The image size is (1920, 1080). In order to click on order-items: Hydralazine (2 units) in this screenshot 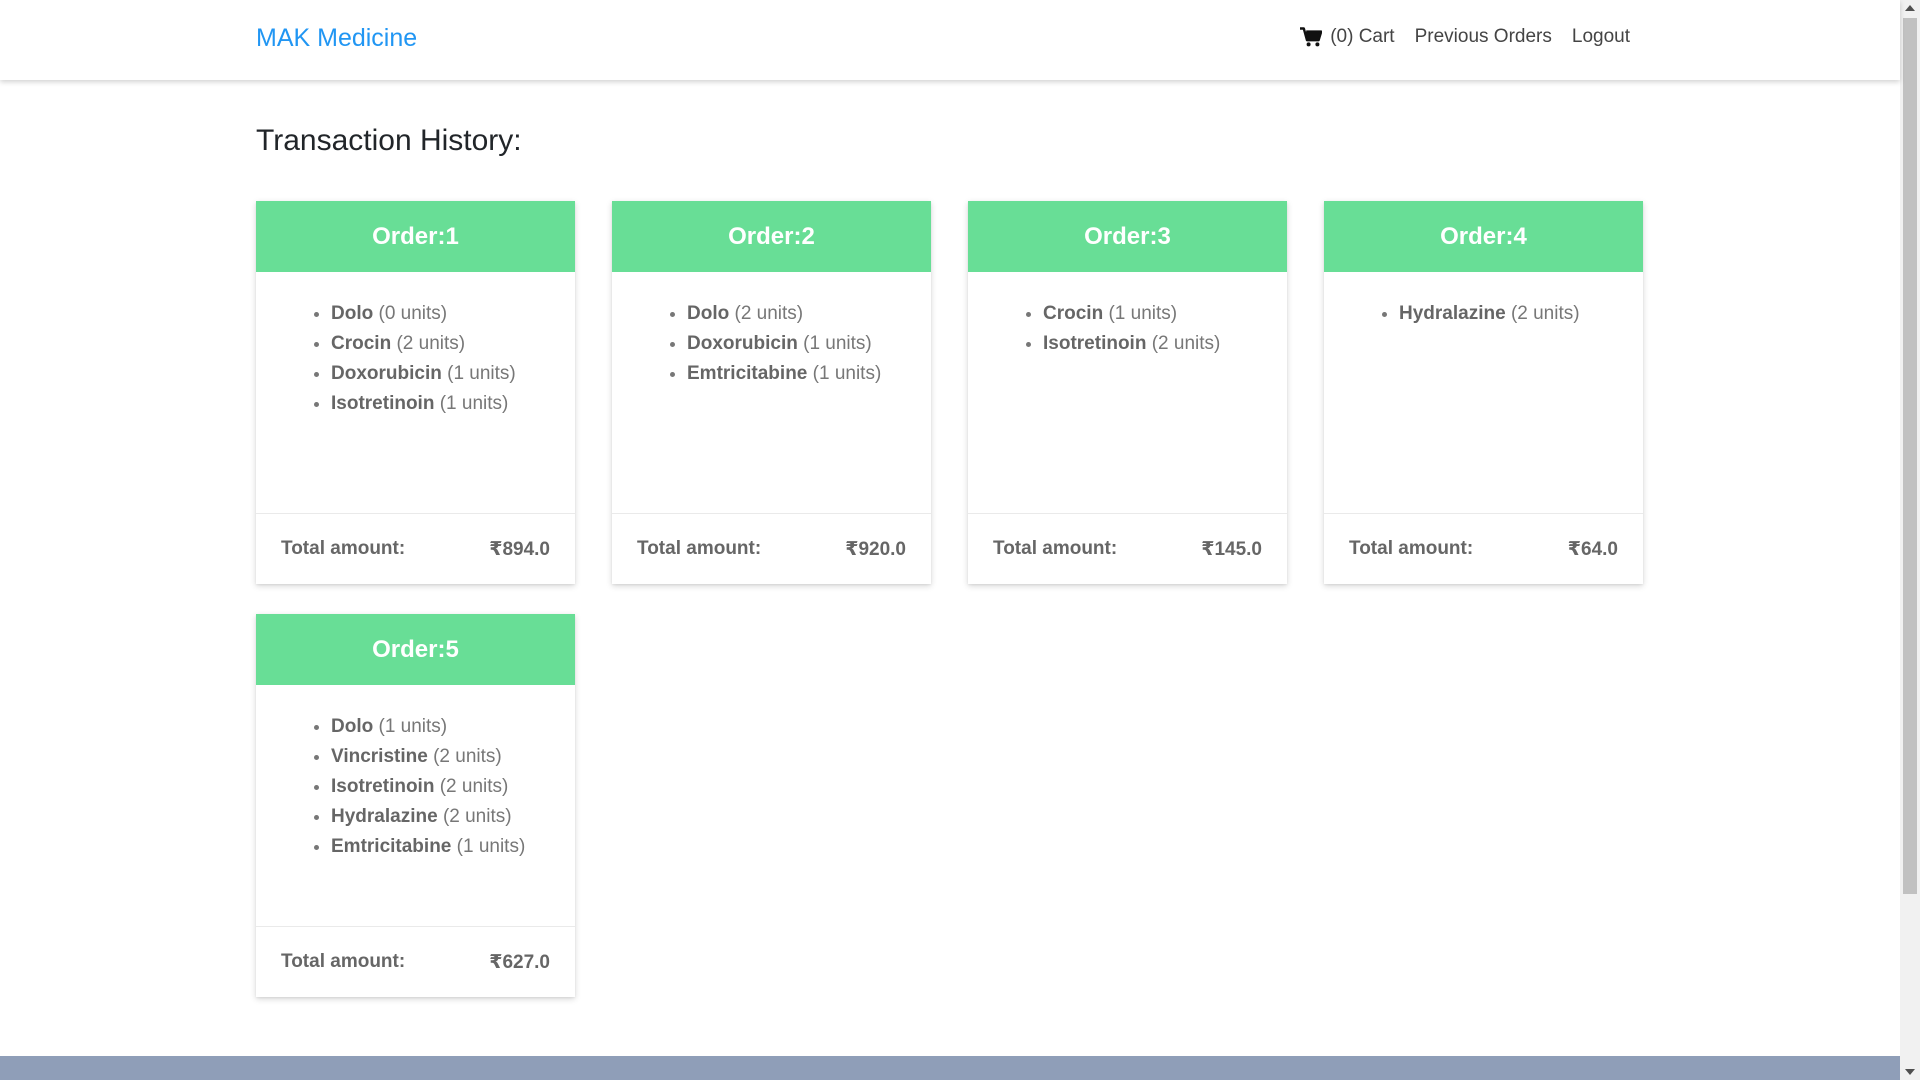, I will do `click(1483, 392)`.